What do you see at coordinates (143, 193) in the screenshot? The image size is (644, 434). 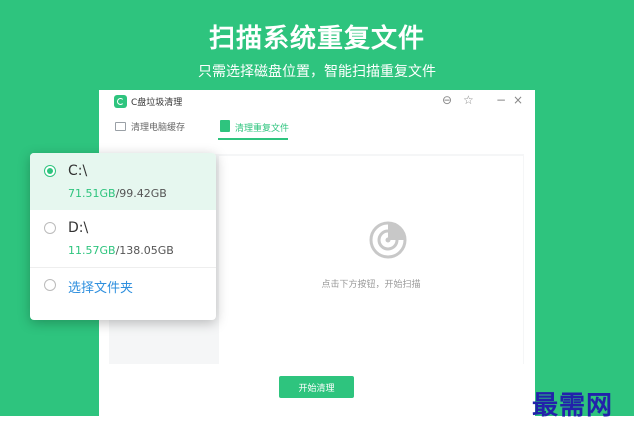 I see `drive-total: 99.42GB` at bounding box center [143, 193].